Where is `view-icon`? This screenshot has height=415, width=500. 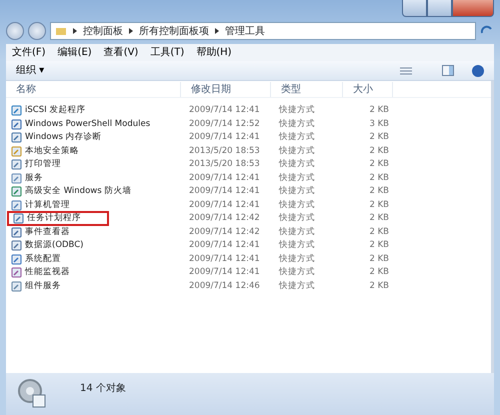
view-icon is located at coordinates (406, 71).